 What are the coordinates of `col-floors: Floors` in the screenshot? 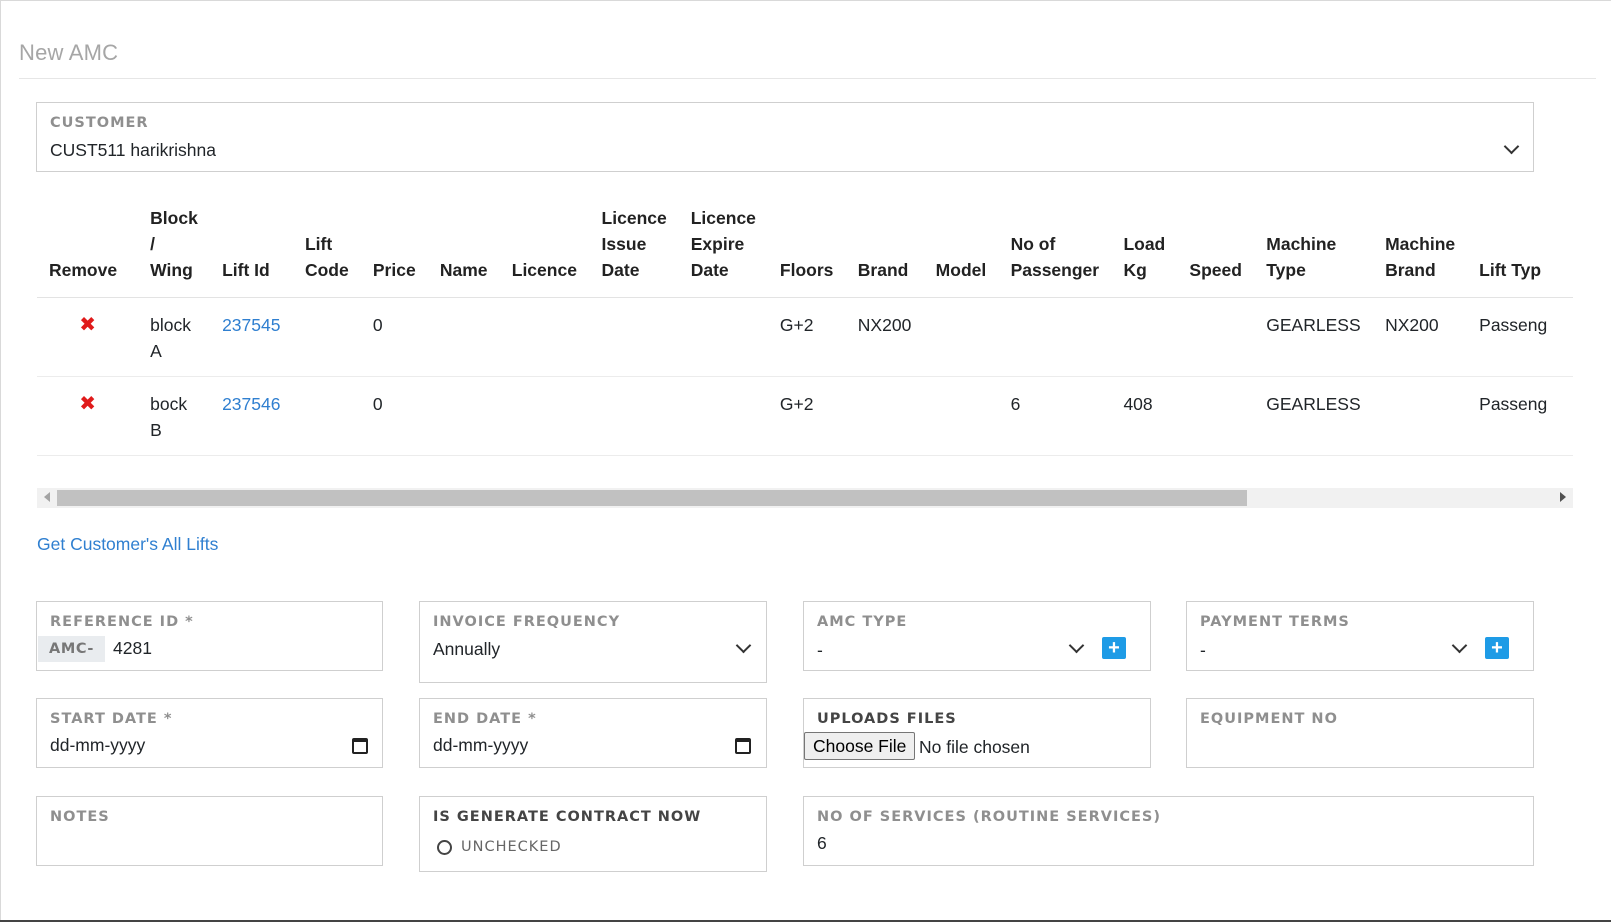 It's located at (806, 251).